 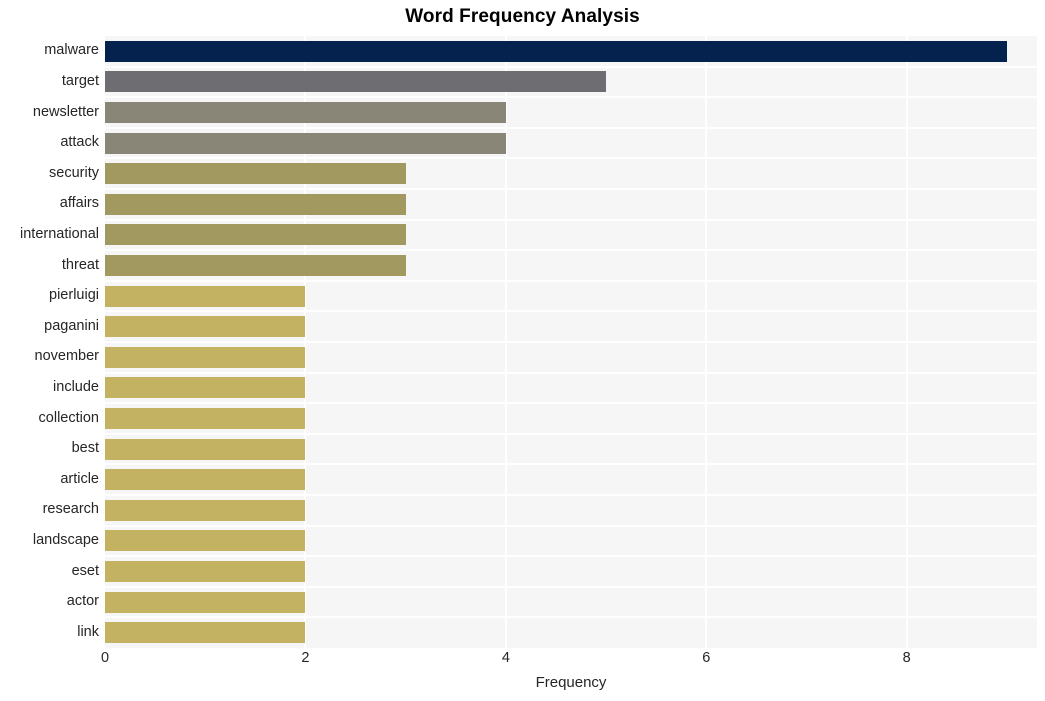 What do you see at coordinates (569, 662) in the screenshot?
I see `x-axis-ticks: 0 2 4 6 8` at bounding box center [569, 662].